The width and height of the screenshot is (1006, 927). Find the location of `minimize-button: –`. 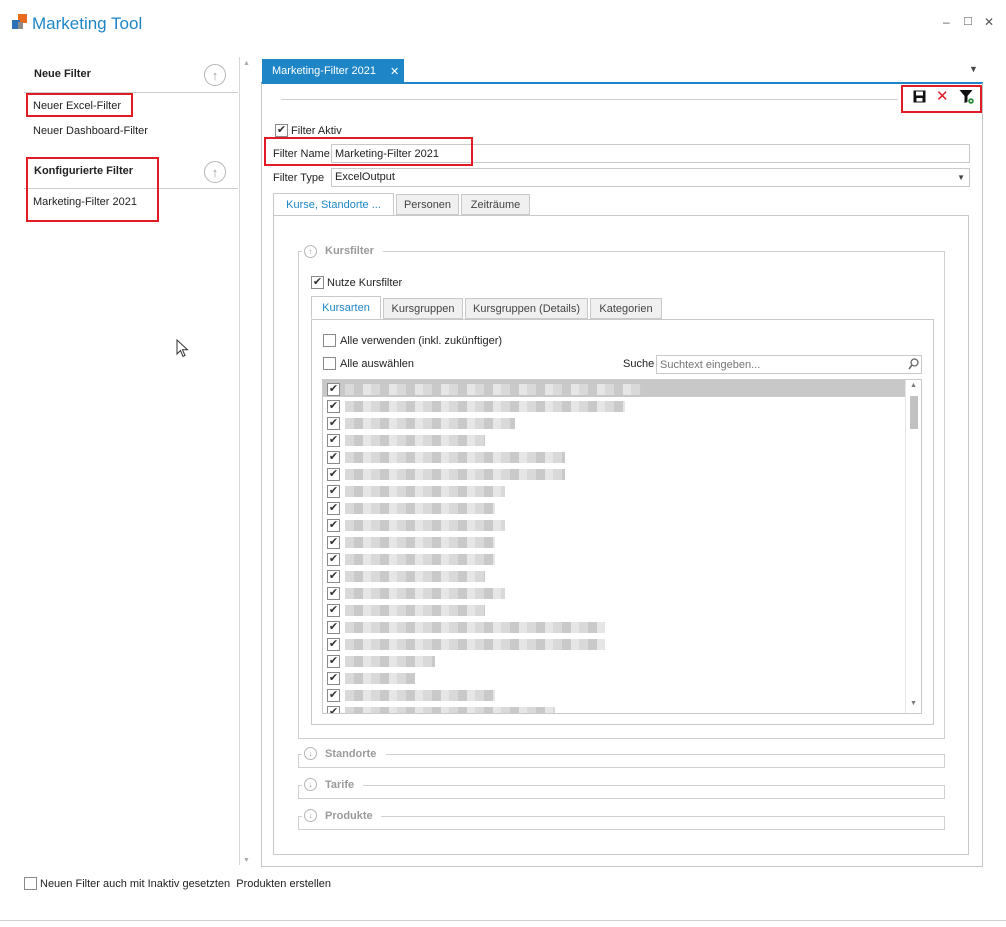

minimize-button: – is located at coordinates (946, 22).